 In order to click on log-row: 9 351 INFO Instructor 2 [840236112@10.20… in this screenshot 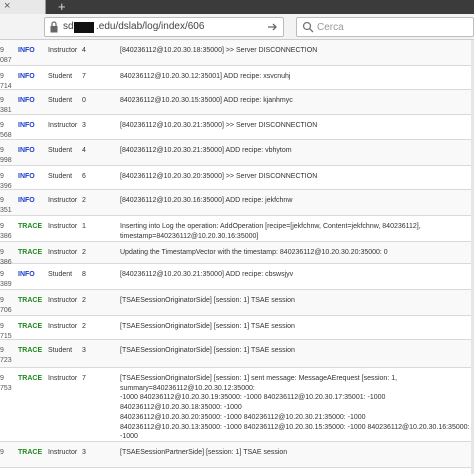, I will do `click(237, 203)`.